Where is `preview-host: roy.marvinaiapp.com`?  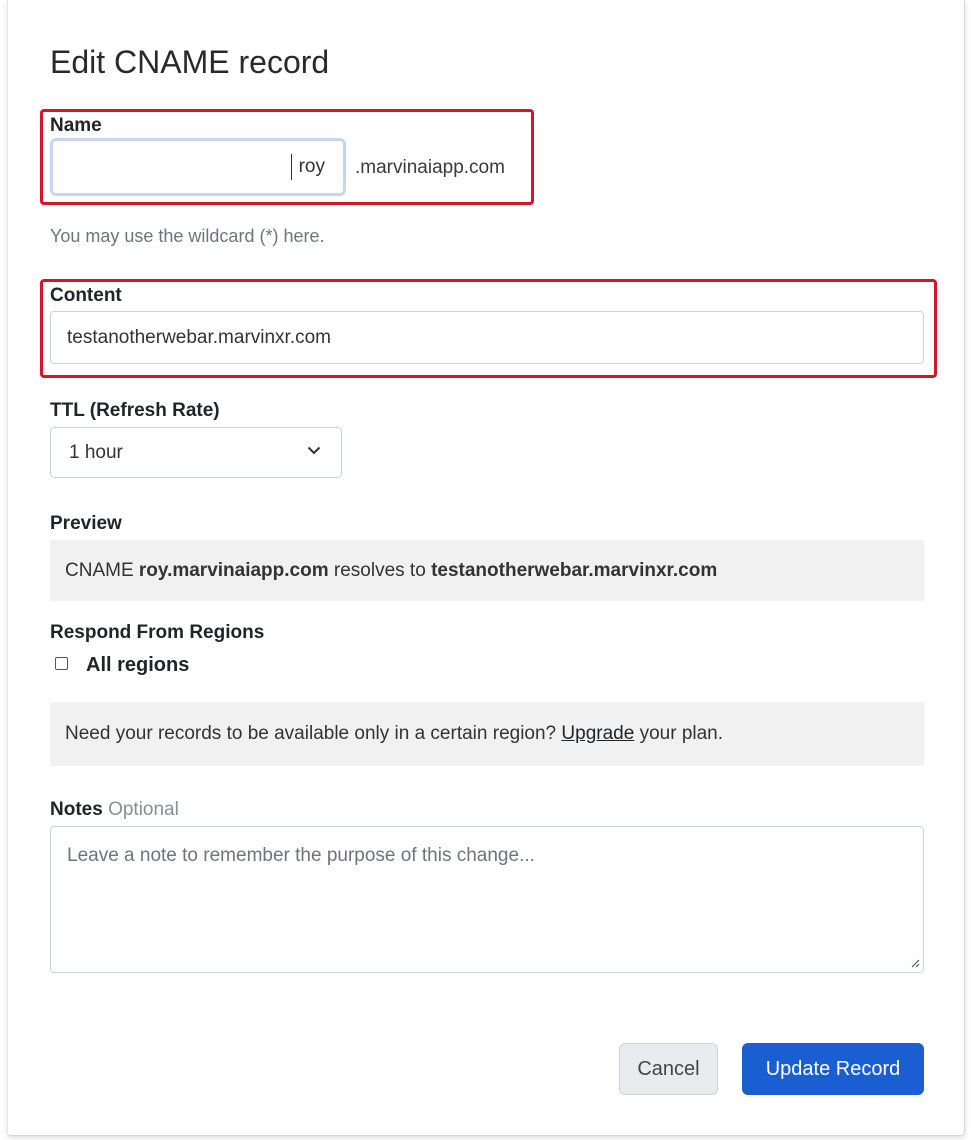
preview-host: roy.marvinaiapp.com is located at coordinates (233, 570).